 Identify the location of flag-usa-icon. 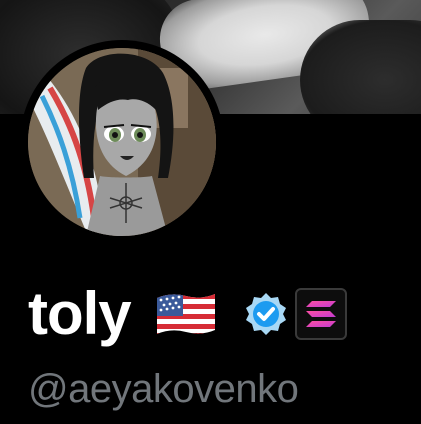
(186, 314).